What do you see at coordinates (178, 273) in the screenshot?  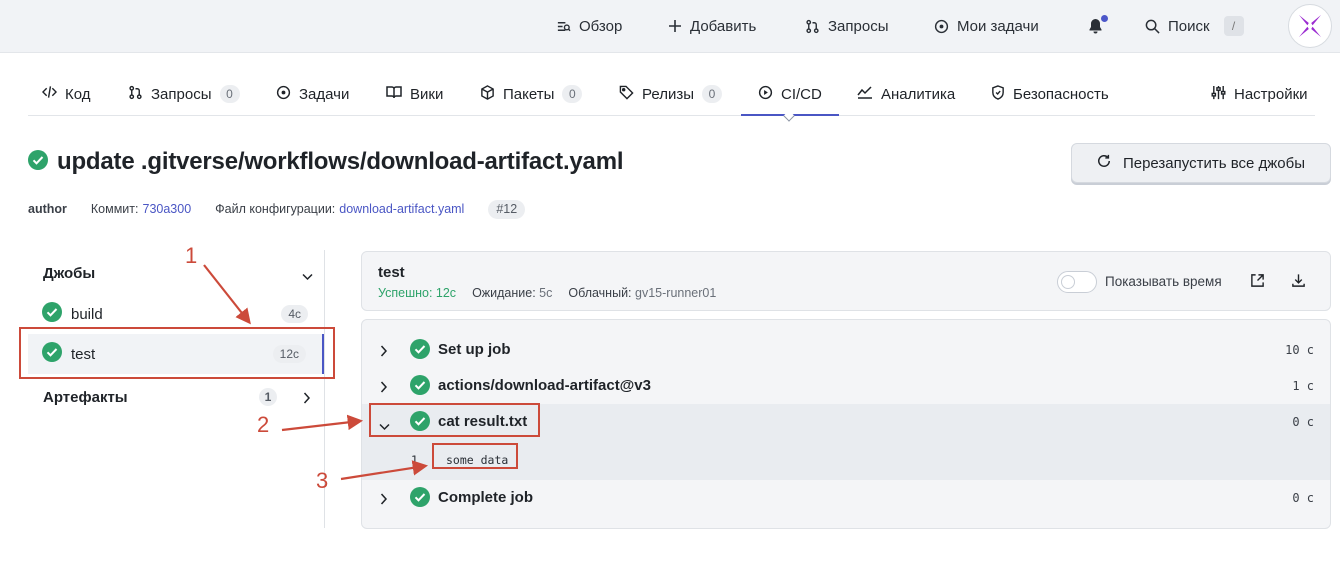 I see `jobs-section-header: Джобы` at bounding box center [178, 273].